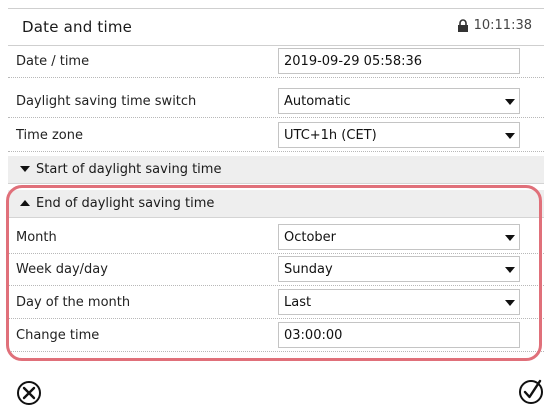  I want to click on row-time-zone: Time zone UTC+1h (CET), so click(276, 136).